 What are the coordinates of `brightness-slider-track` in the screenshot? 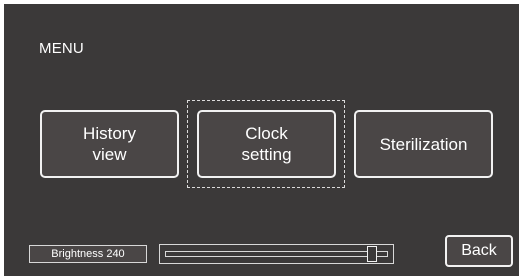 It's located at (276, 254).